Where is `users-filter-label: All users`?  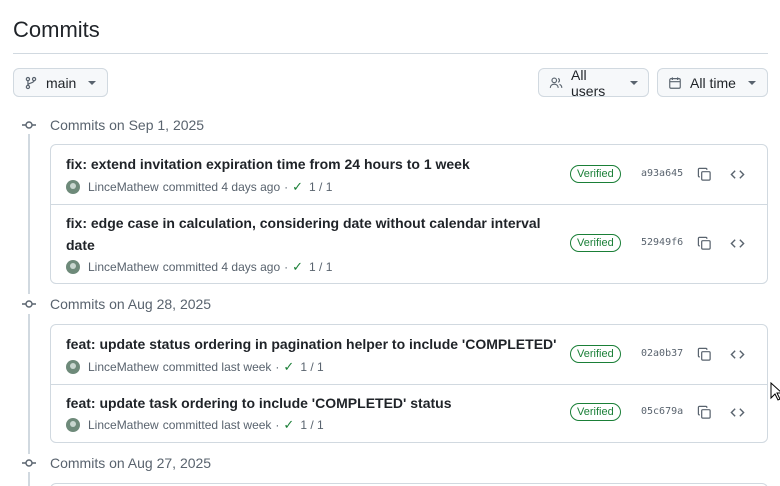
users-filter-label: All users is located at coordinates (588, 82).